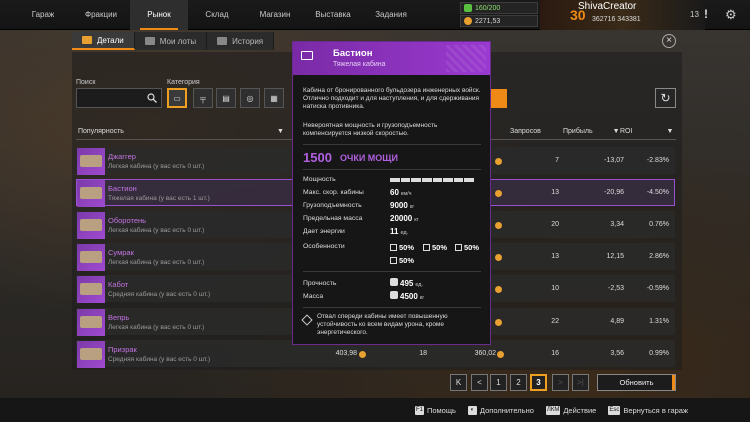  What do you see at coordinates (669, 41) in the screenshot?
I see `close-icon: ×` at bounding box center [669, 41].